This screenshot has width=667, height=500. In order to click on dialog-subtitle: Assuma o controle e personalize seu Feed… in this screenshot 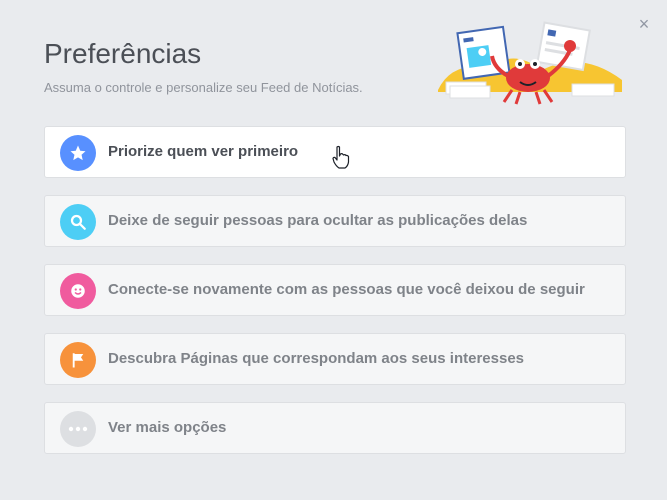, I will do `click(203, 87)`.